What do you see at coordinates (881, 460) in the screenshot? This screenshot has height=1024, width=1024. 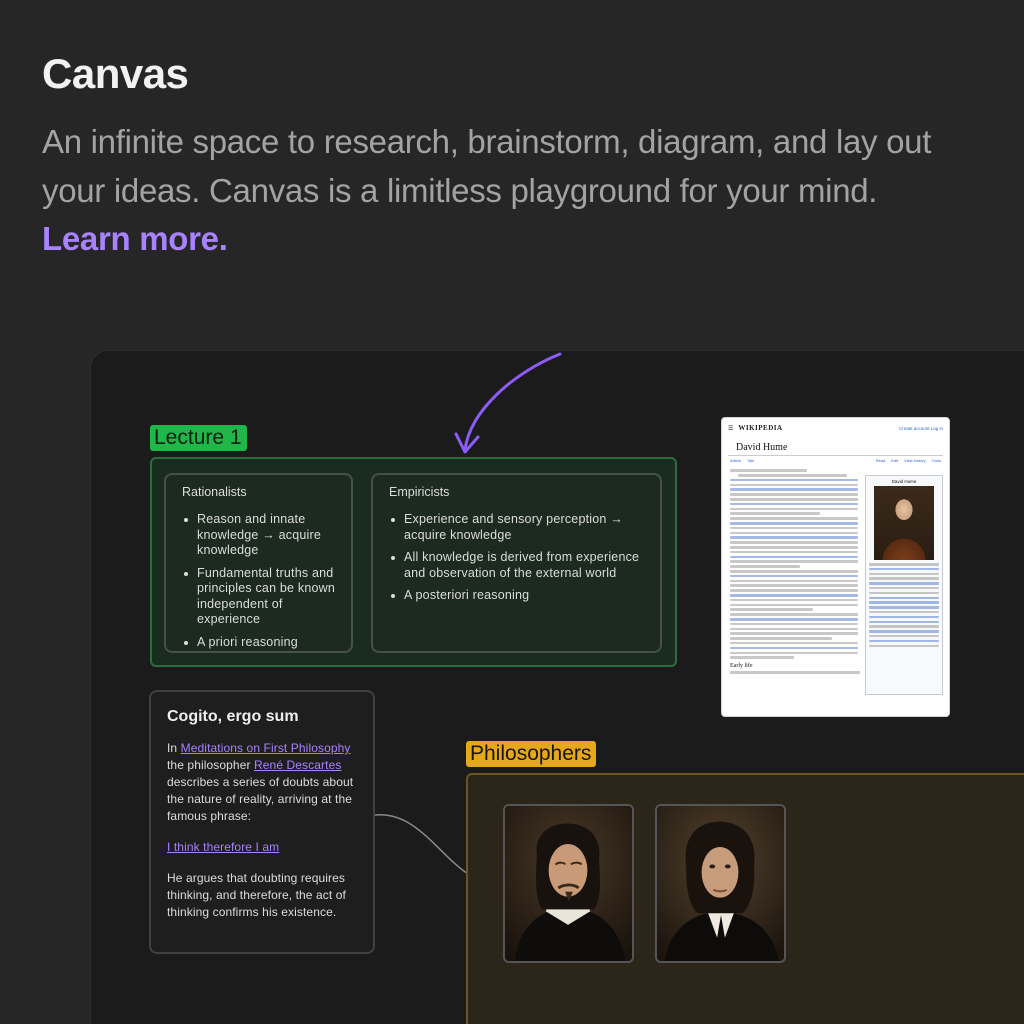 I see `wiki-tab: Read` at bounding box center [881, 460].